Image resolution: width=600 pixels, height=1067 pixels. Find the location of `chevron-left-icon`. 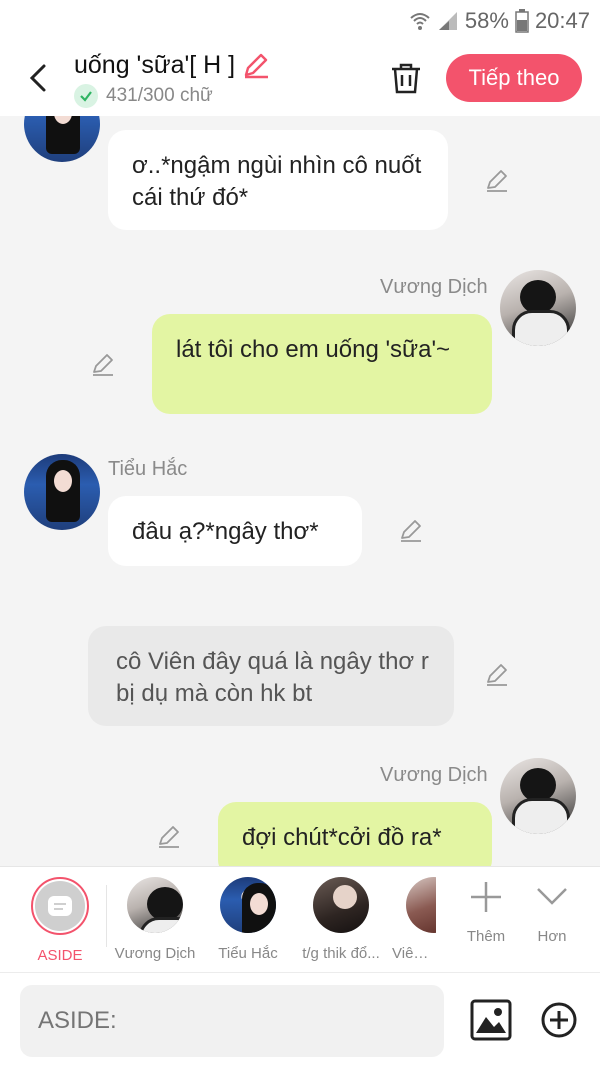

chevron-left-icon is located at coordinates (37, 78).